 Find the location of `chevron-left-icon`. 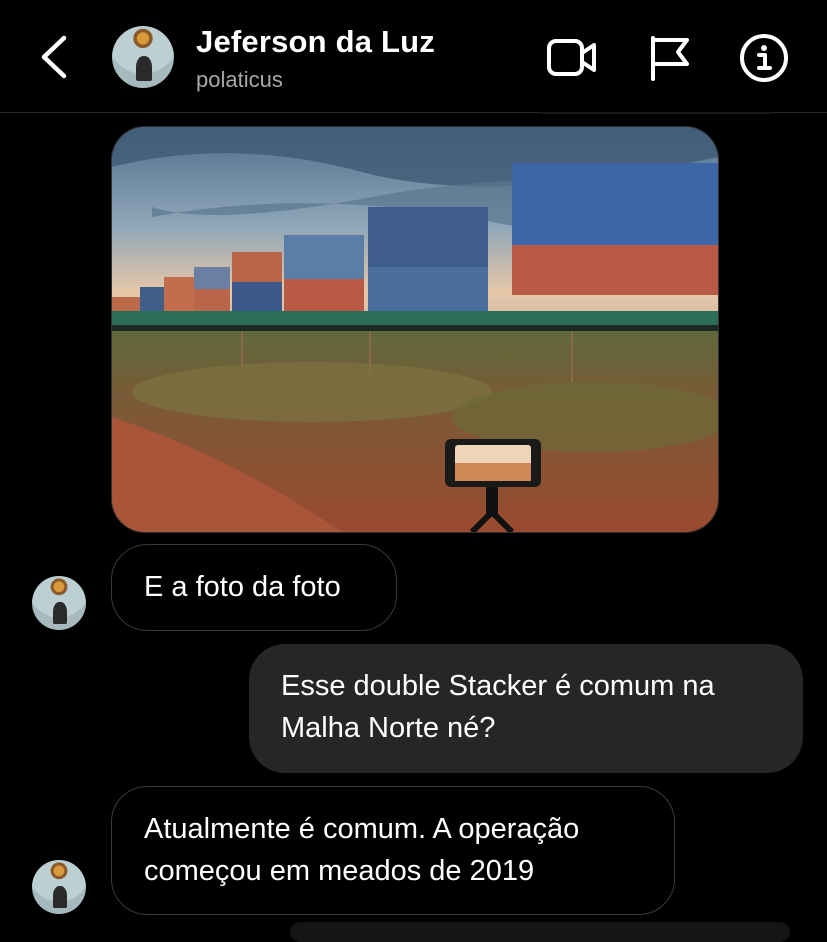

chevron-left-icon is located at coordinates (54, 57).